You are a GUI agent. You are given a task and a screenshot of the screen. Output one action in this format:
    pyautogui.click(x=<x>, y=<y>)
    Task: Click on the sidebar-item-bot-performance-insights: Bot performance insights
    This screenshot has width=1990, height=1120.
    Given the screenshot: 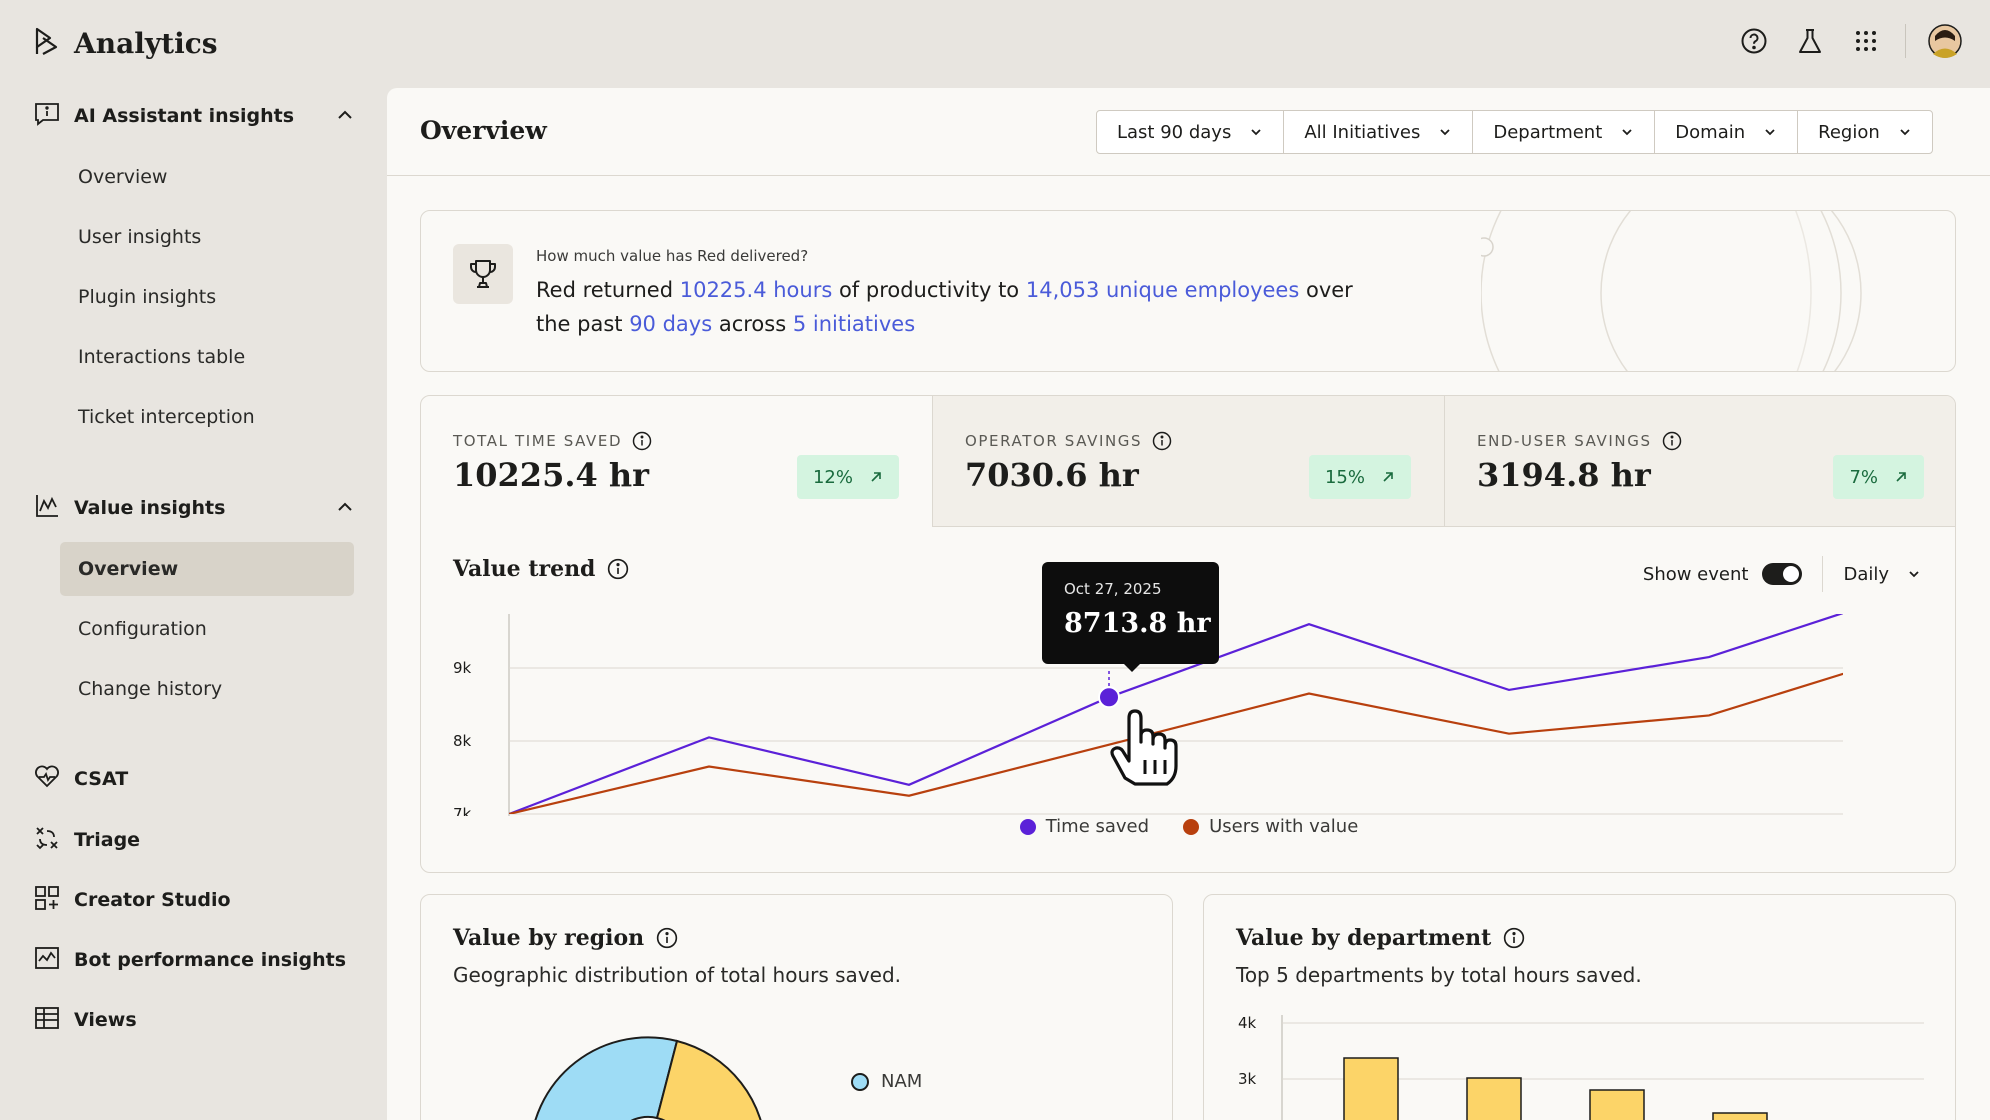 What is the action you would take?
    pyautogui.click(x=190, y=960)
    